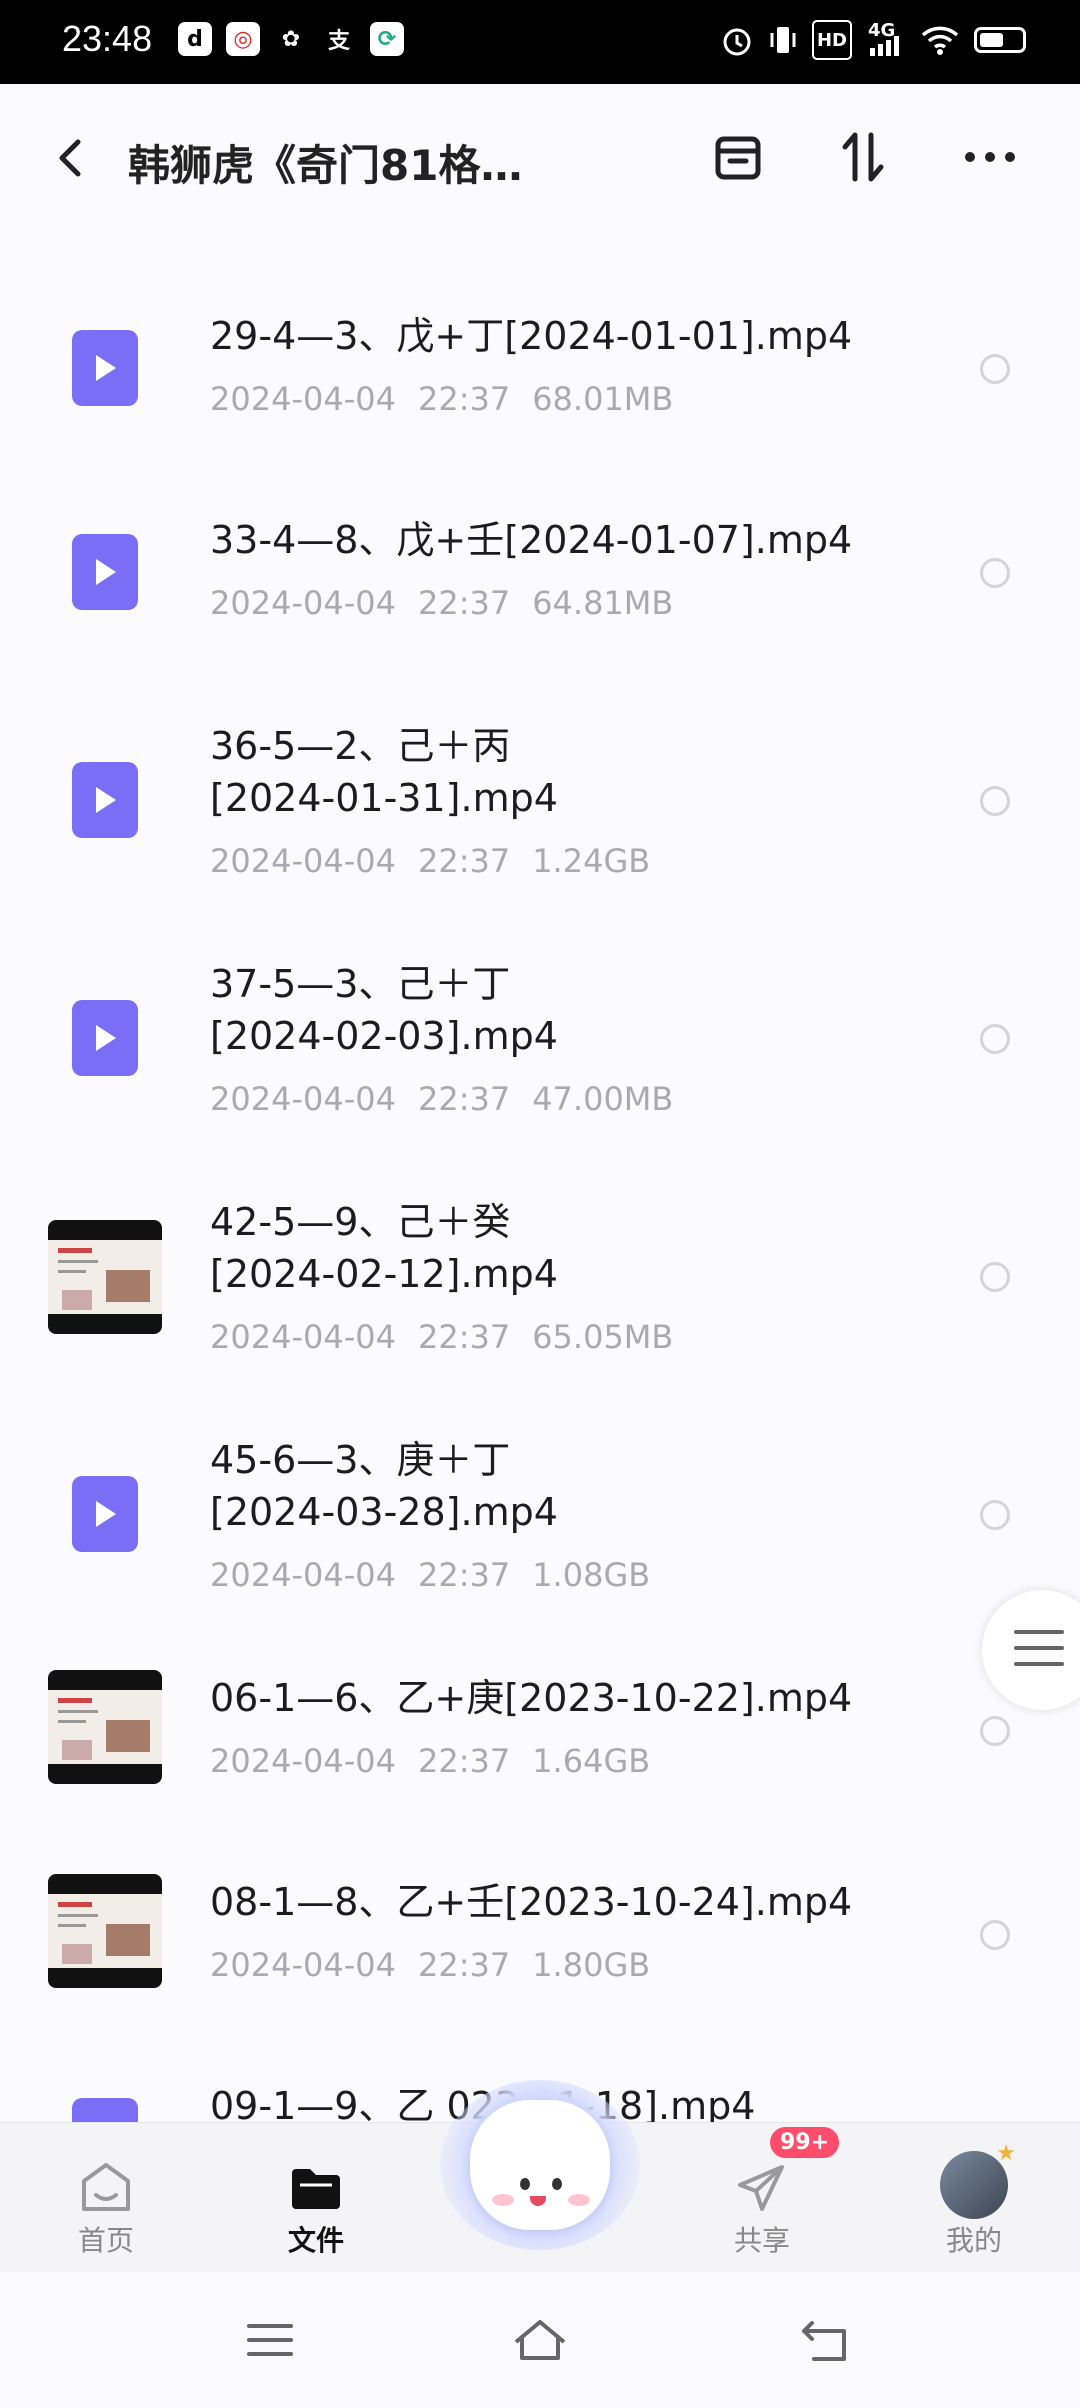 This screenshot has width=1080, height=2408. Describe the element at coordinates (831, 40) in the screenshot. I see `hd-icon: HD` at that location.